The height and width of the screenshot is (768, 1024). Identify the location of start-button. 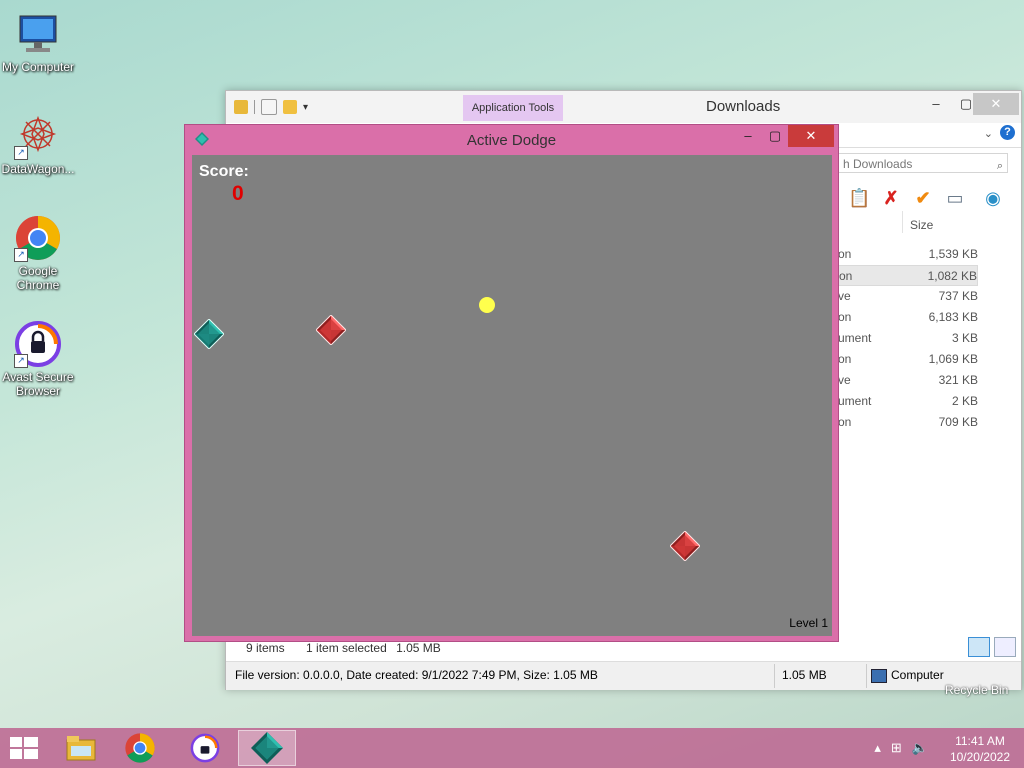
(24, 749).